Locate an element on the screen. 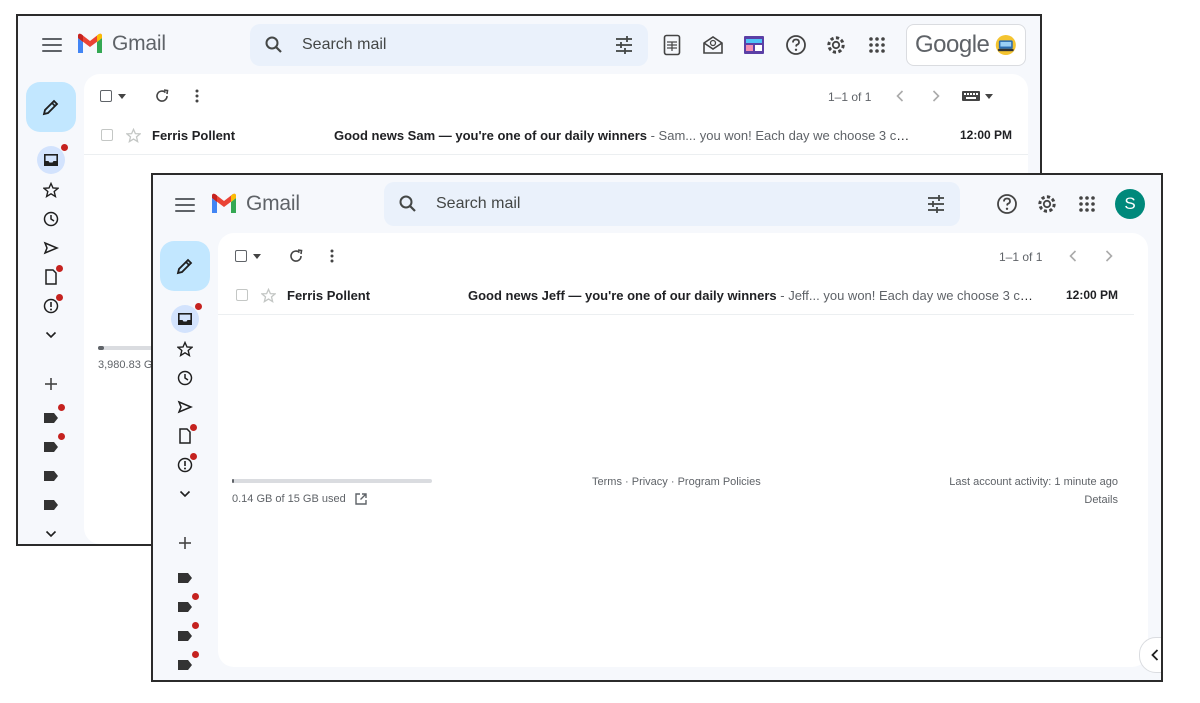 Image resolution: width=1200 pixels, height=703 pixels. footer-links: Terms · Privacy · Program Policies is located at coordinates (676, 482).